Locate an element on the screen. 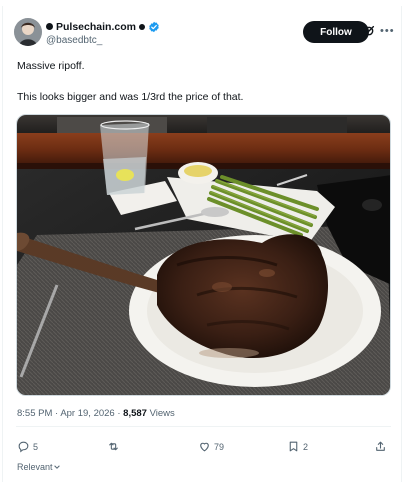  reply-icon is located at coordinates (23, 447).